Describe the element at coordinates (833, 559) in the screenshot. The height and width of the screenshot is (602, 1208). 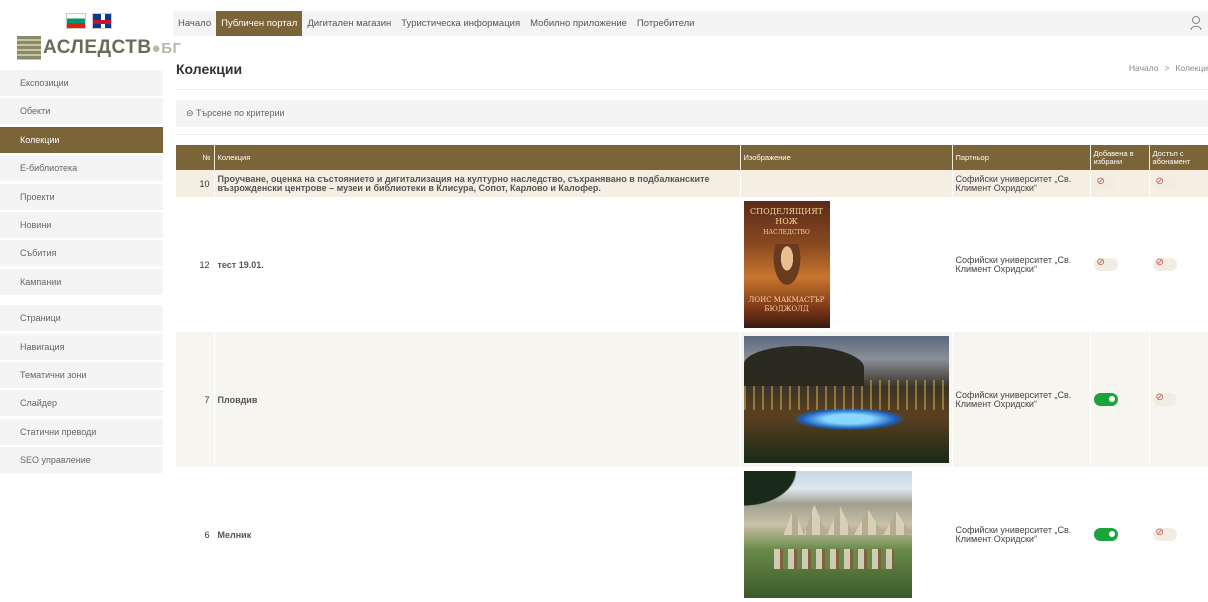
I see `village-houses` at that location.